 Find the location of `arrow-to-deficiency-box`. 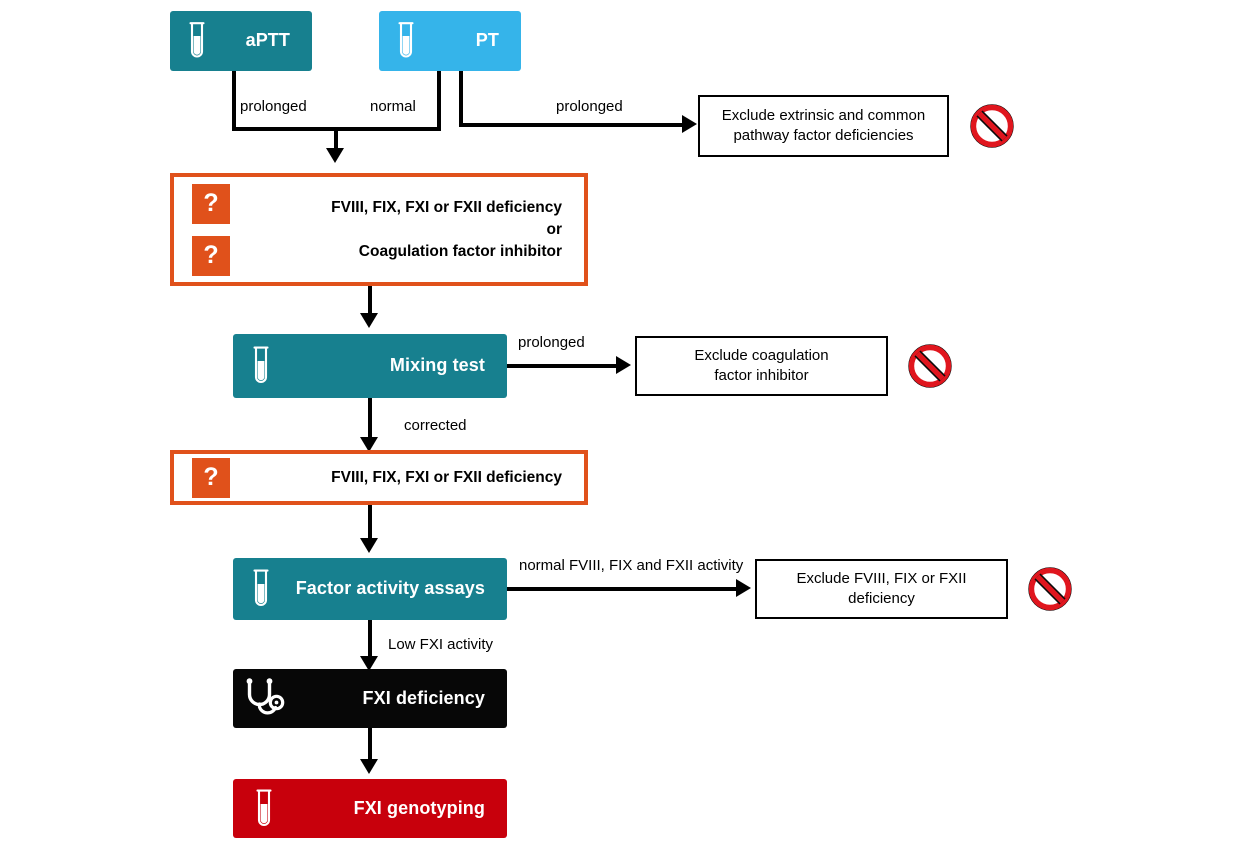

arrow-to-deficiency-box is located at coordinates (335, 155).